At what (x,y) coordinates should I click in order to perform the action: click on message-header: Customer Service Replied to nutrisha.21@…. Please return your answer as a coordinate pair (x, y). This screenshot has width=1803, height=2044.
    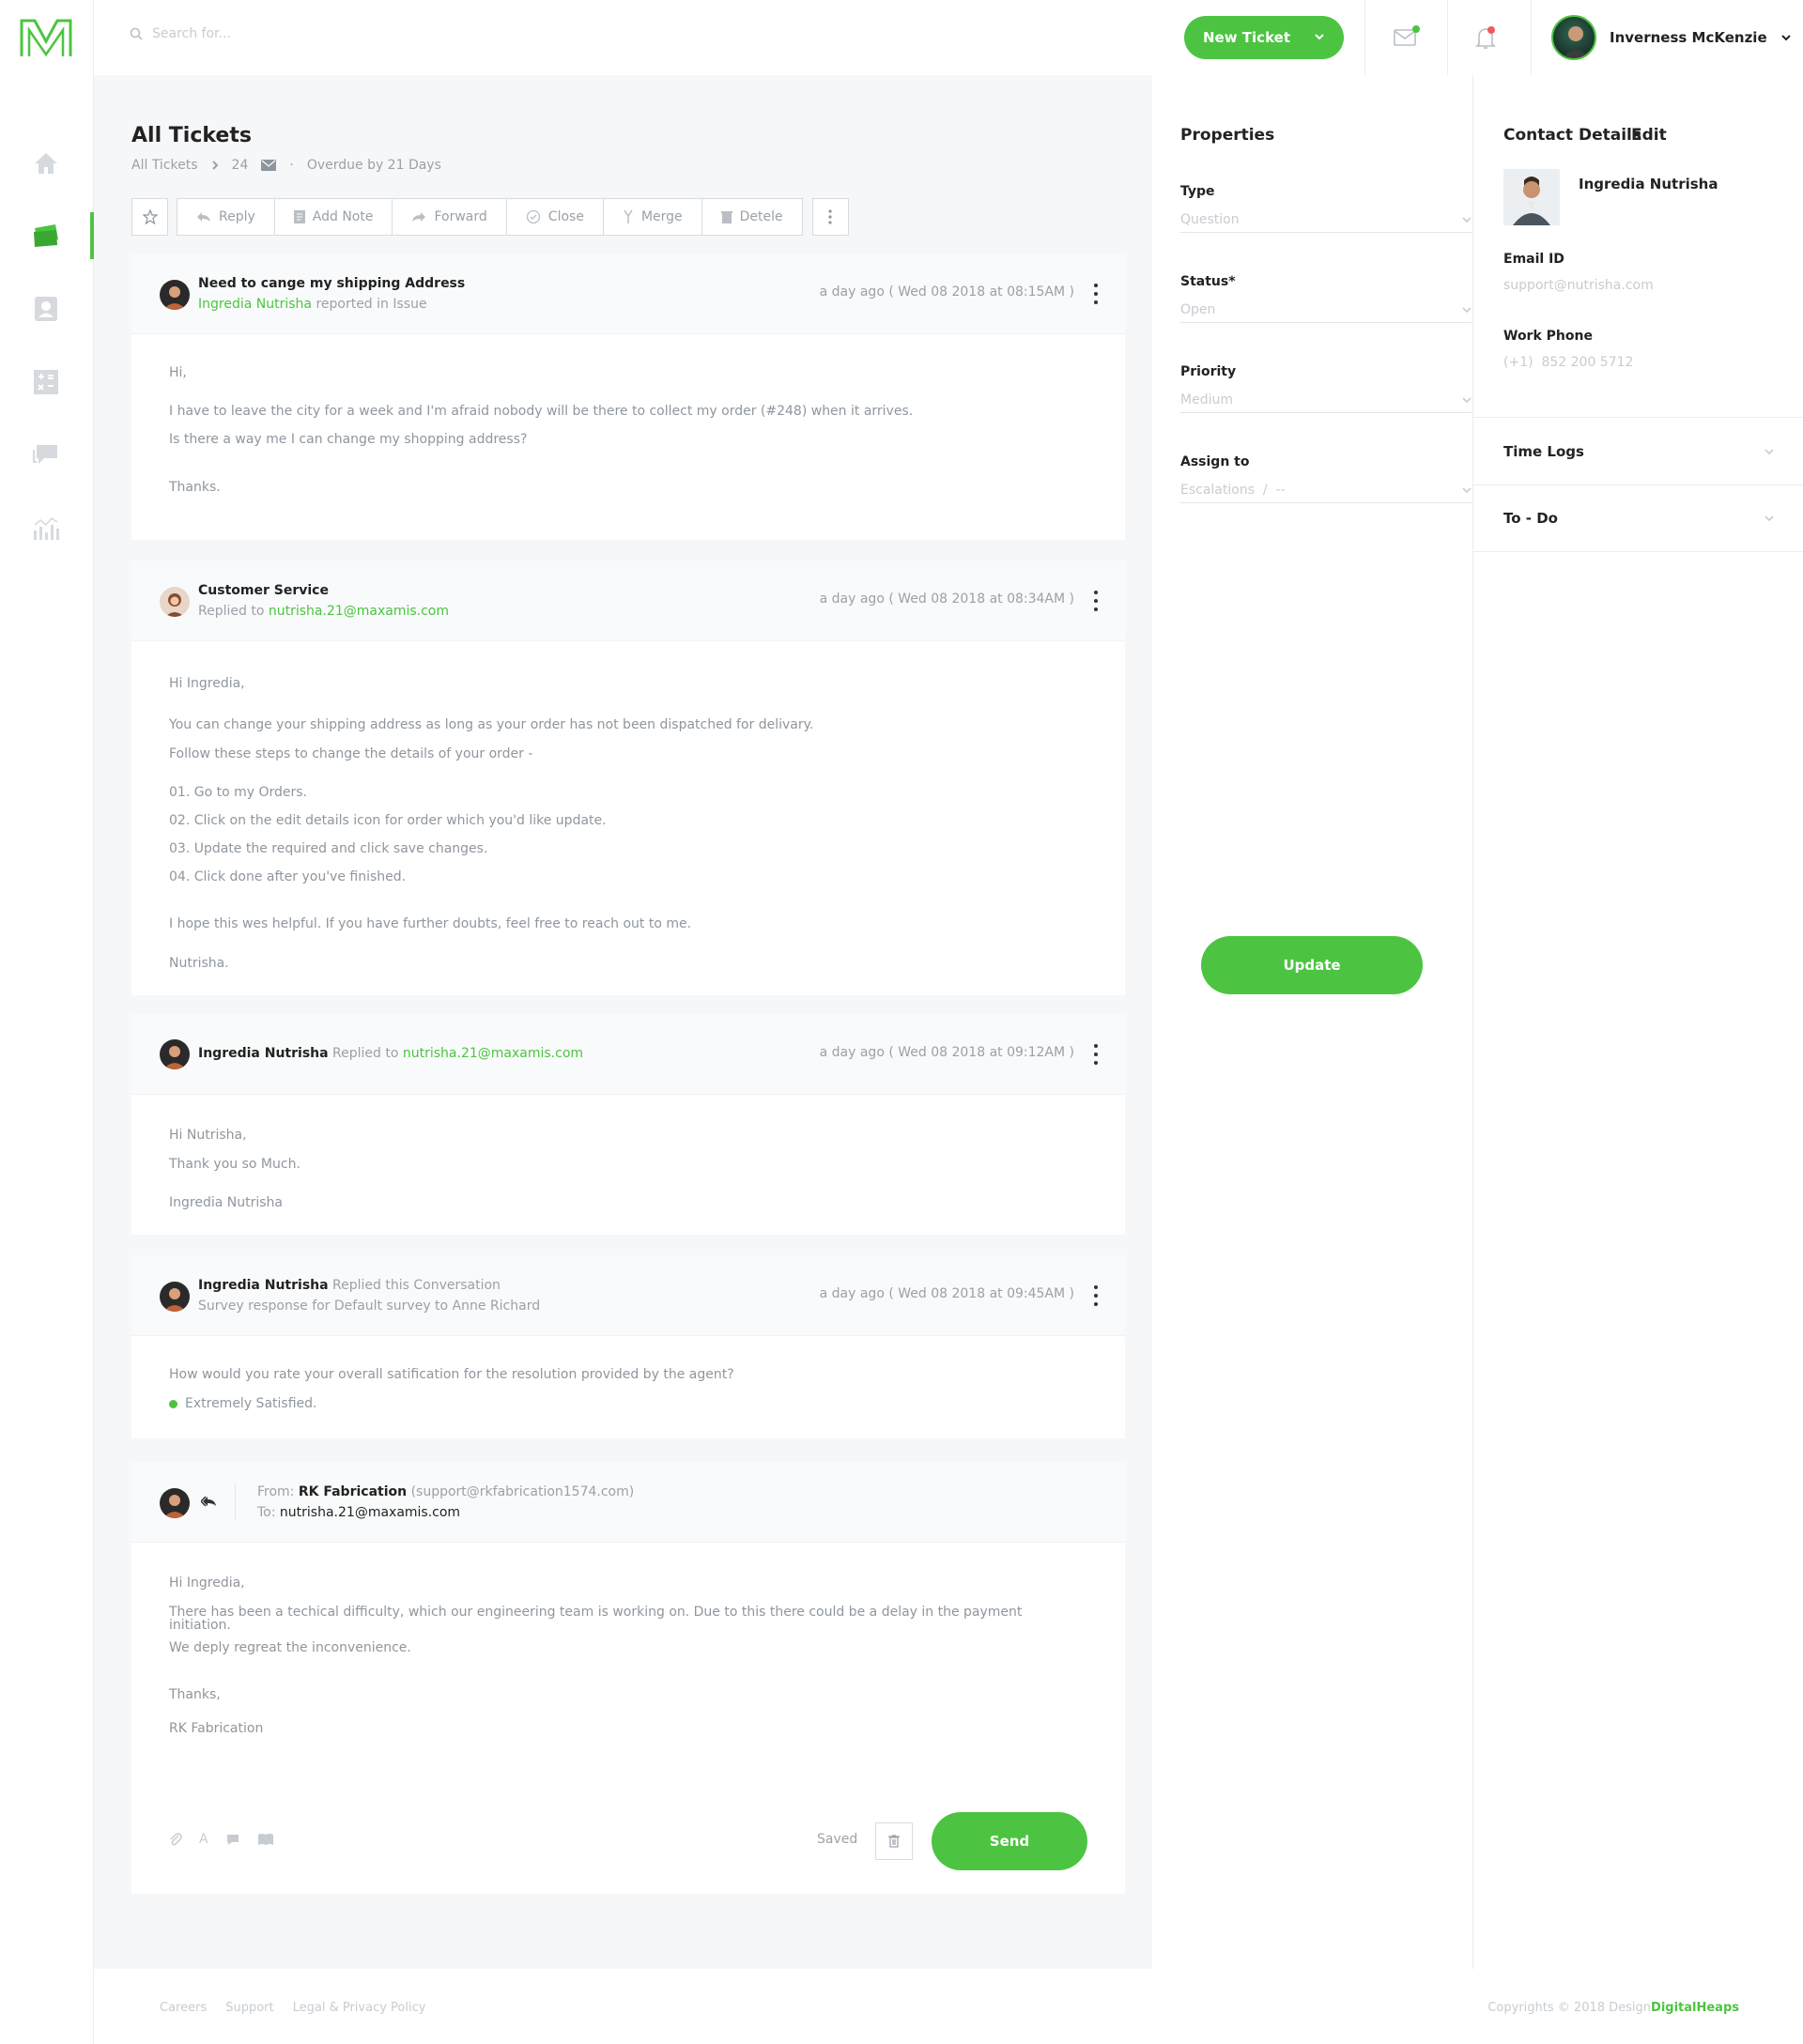
    Looking at the image, I should click on (628, 601).